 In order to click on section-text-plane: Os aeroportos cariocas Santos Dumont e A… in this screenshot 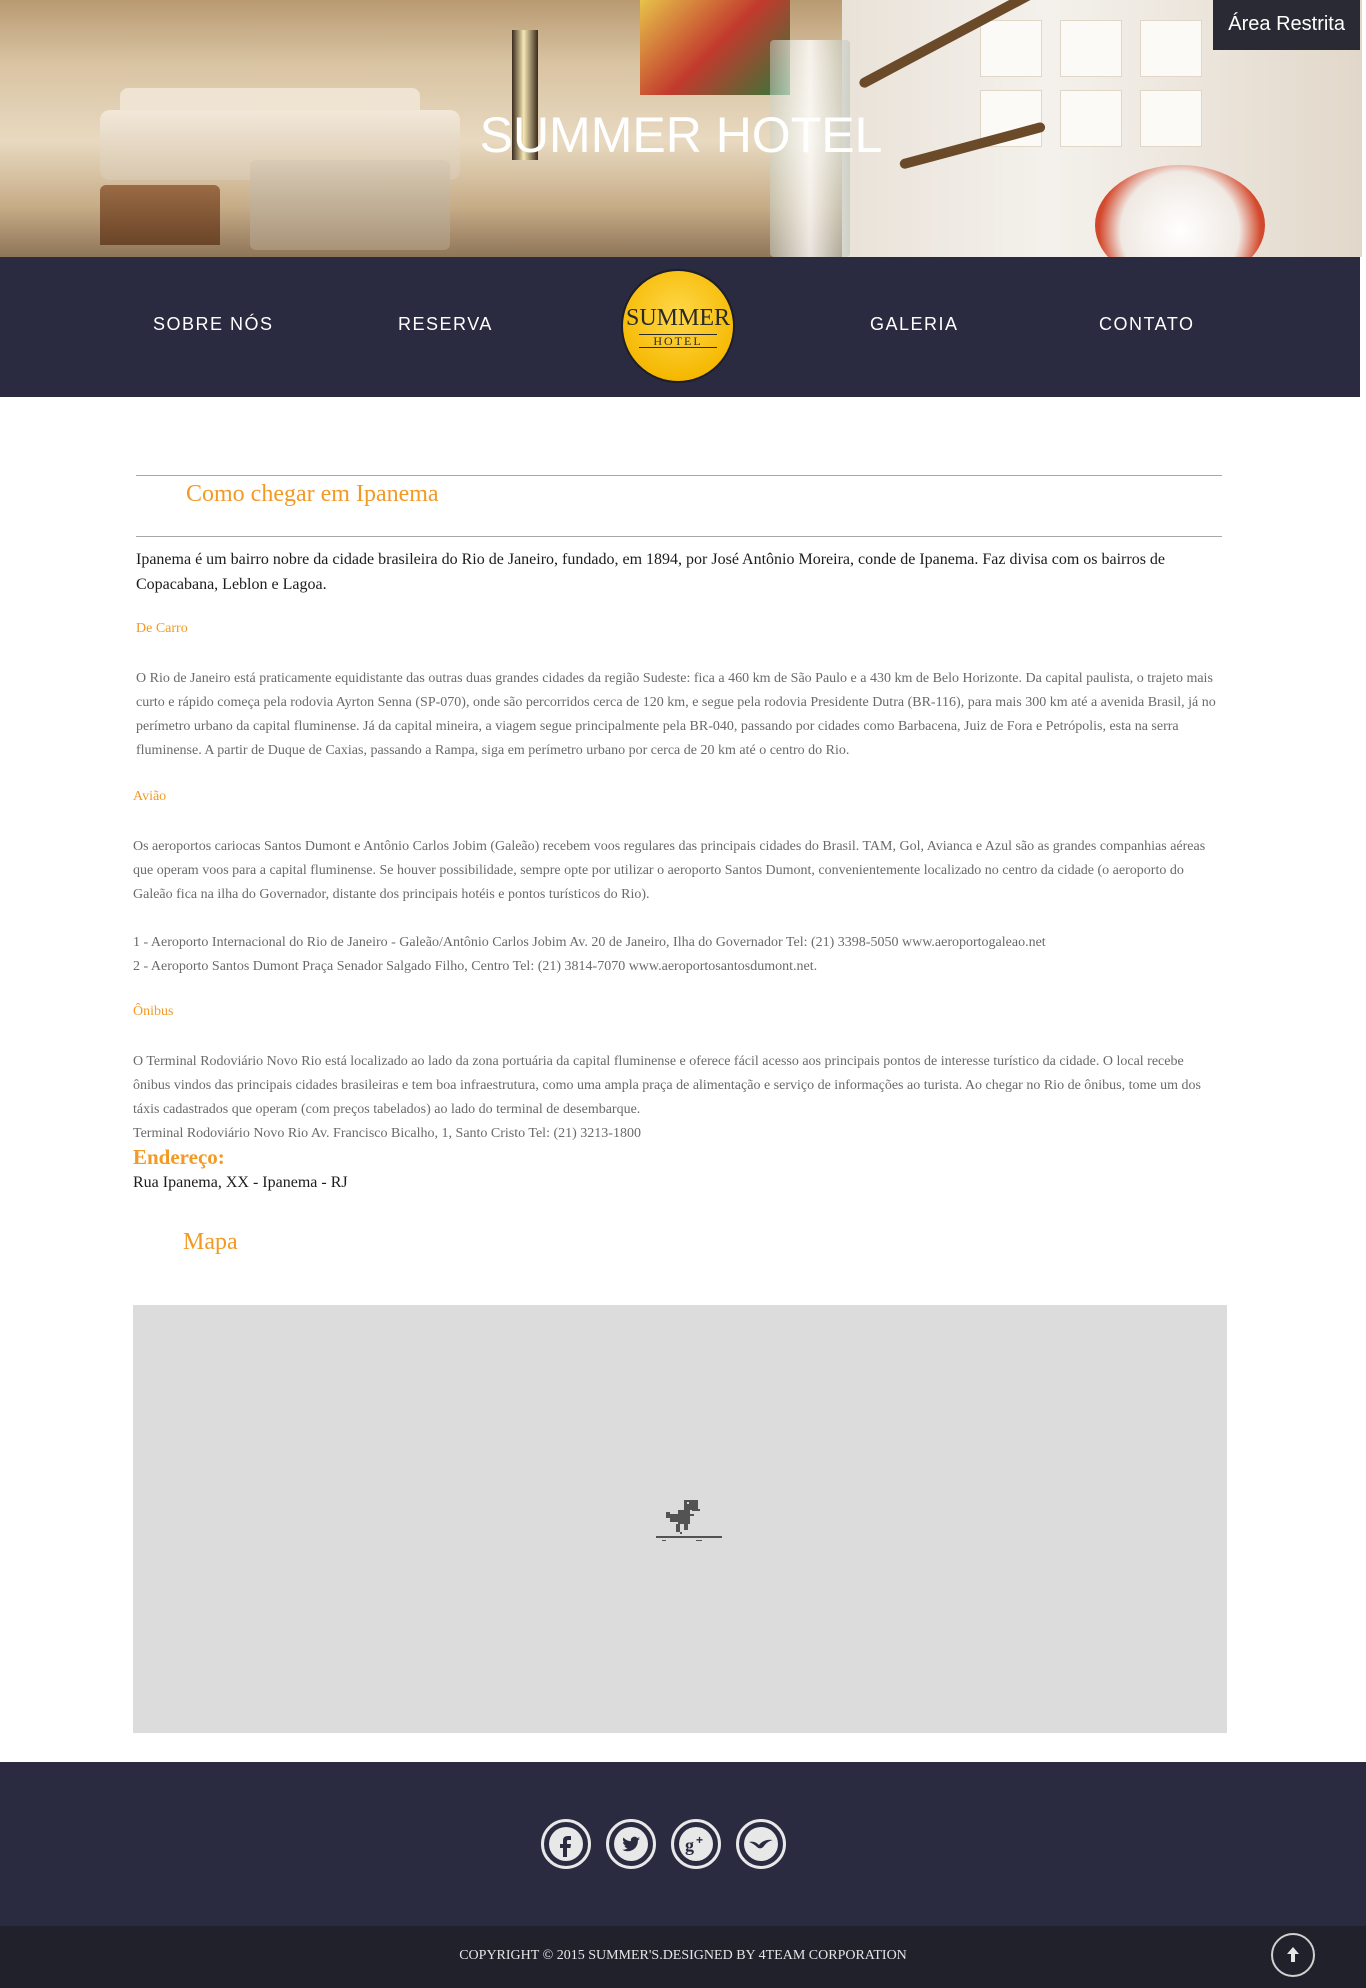, I will do `click(669, 870)`.